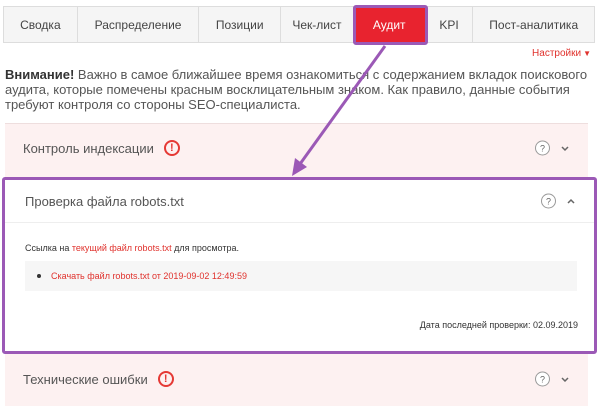 The image size is (600, 406). I want to click on accordion-title: Технические ошибки, so click(85, 379).